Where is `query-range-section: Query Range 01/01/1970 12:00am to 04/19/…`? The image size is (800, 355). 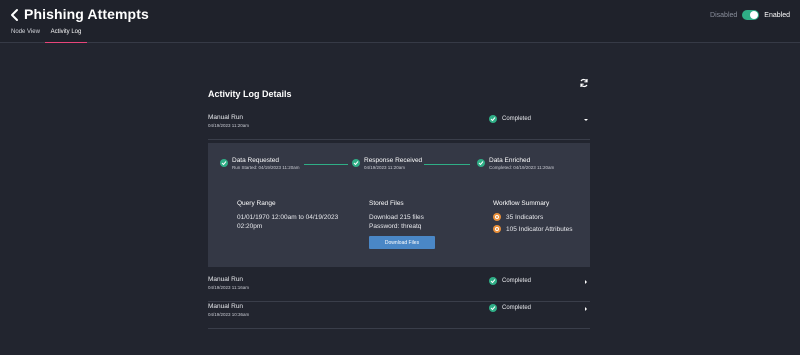 query-range-section: Query Range 01/01/1970 12:00am to 04/19/… is located at coordinates (287, 215).